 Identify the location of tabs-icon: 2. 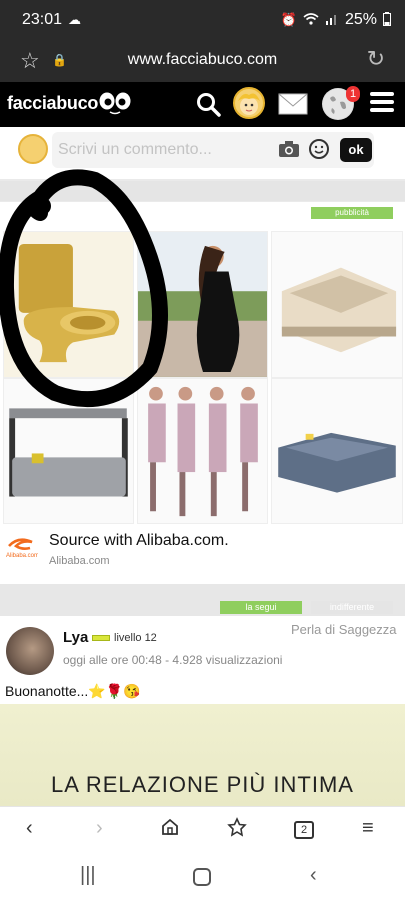
(304, 830).